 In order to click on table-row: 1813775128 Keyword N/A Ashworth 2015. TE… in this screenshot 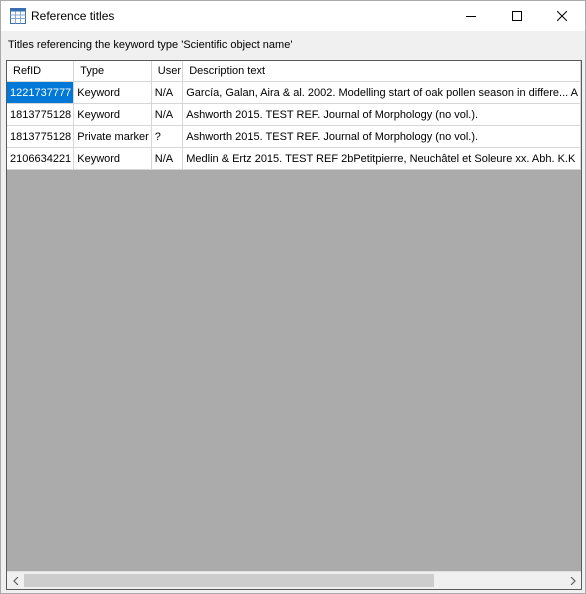, I will do `click(294, 114)`.